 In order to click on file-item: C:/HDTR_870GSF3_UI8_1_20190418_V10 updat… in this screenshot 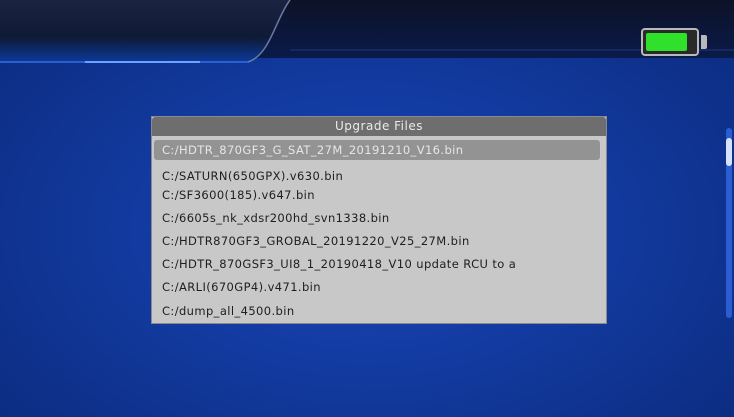, I will do `click(377, 264)`.